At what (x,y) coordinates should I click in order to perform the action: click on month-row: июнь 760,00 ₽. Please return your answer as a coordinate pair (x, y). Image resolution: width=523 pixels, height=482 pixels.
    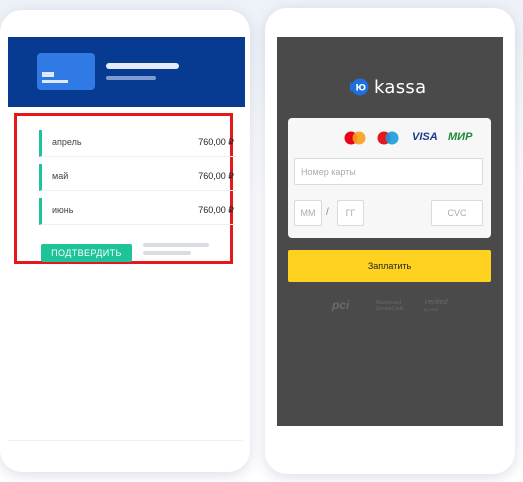
    Looking at the image, I should click on (137, 211).